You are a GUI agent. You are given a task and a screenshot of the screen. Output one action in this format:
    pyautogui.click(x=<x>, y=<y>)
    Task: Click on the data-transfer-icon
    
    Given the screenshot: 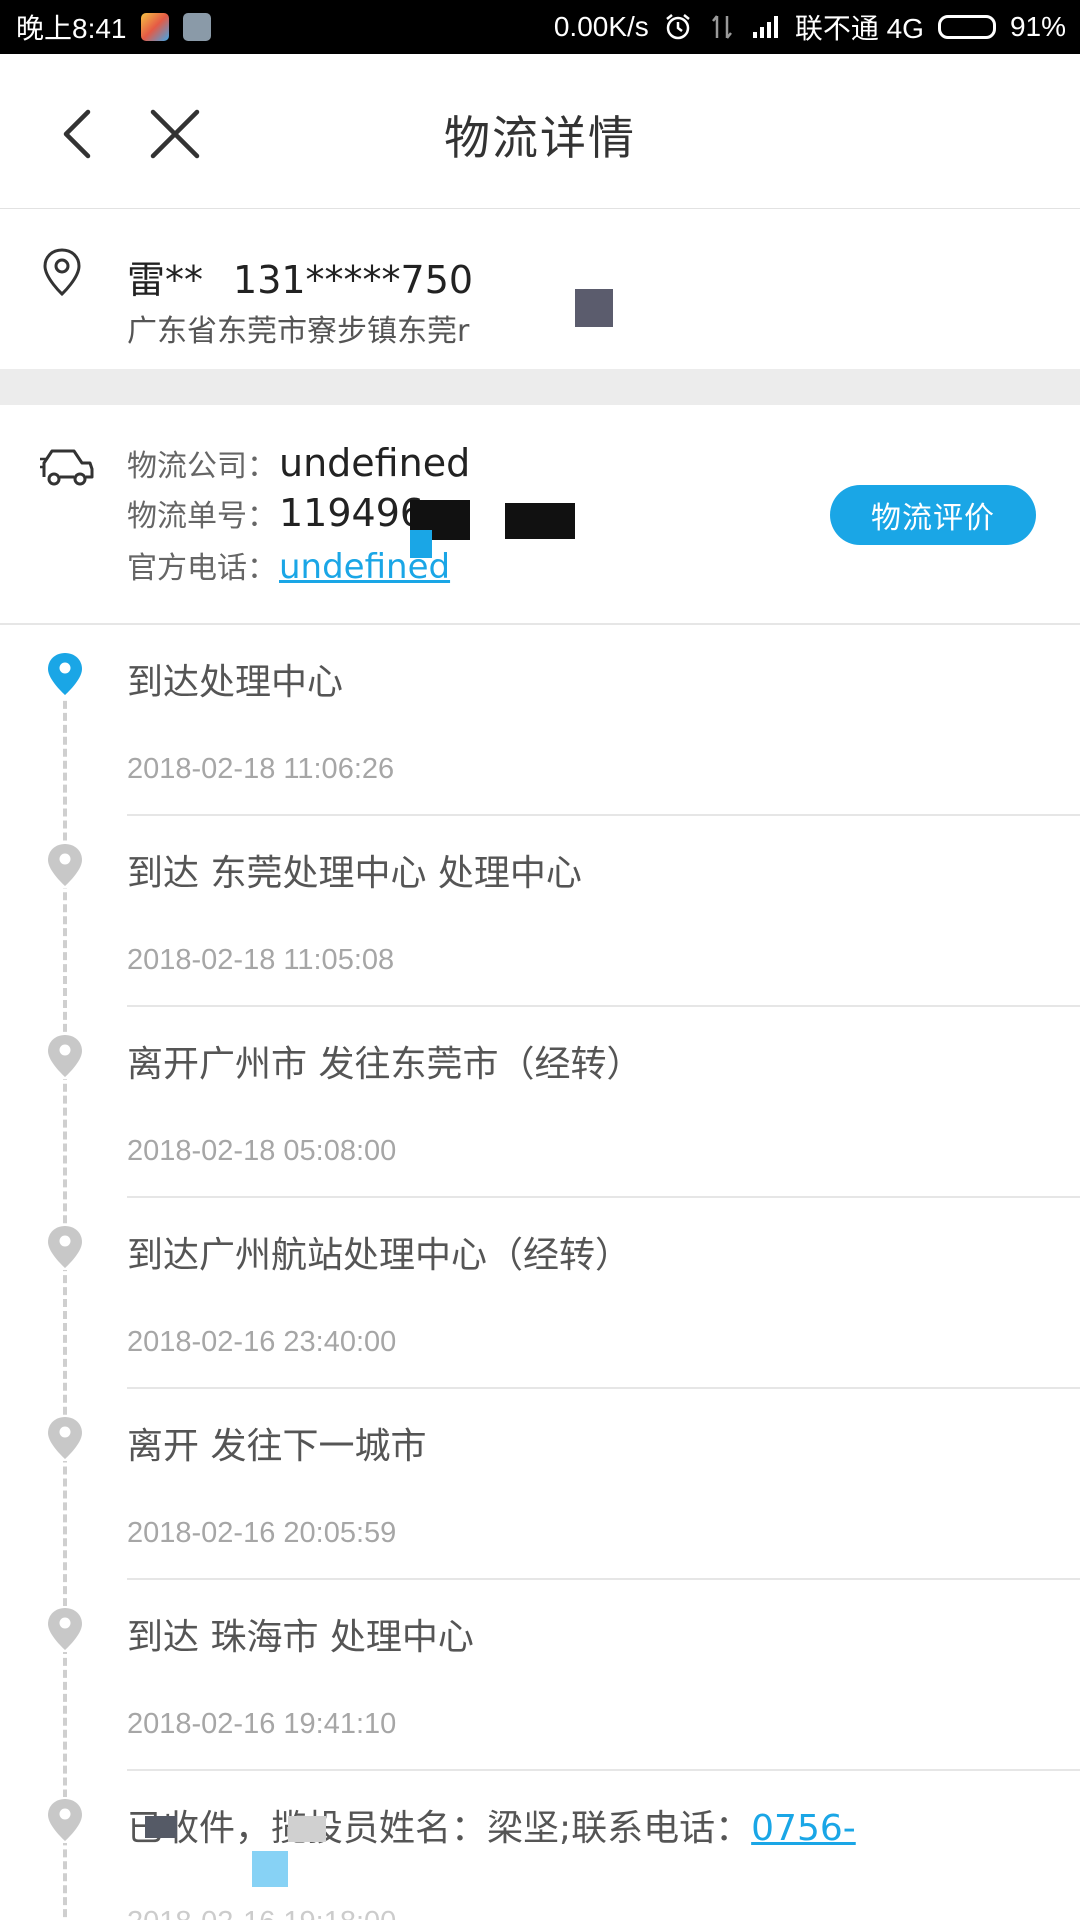 What is the action you would take?
    pyautogui.click(x=721, y=27)
    